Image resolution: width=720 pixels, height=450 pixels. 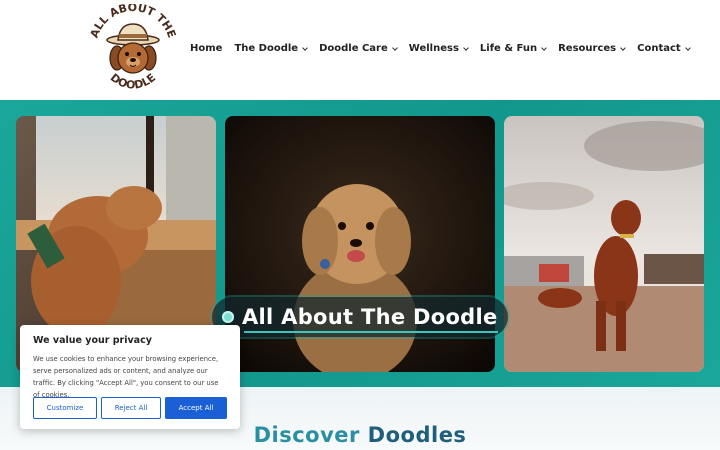 What do you see at coordinates (370, 317) in the screenshot?
I see `hero-title: All About The Doodle` at bounding box center [370, 317].